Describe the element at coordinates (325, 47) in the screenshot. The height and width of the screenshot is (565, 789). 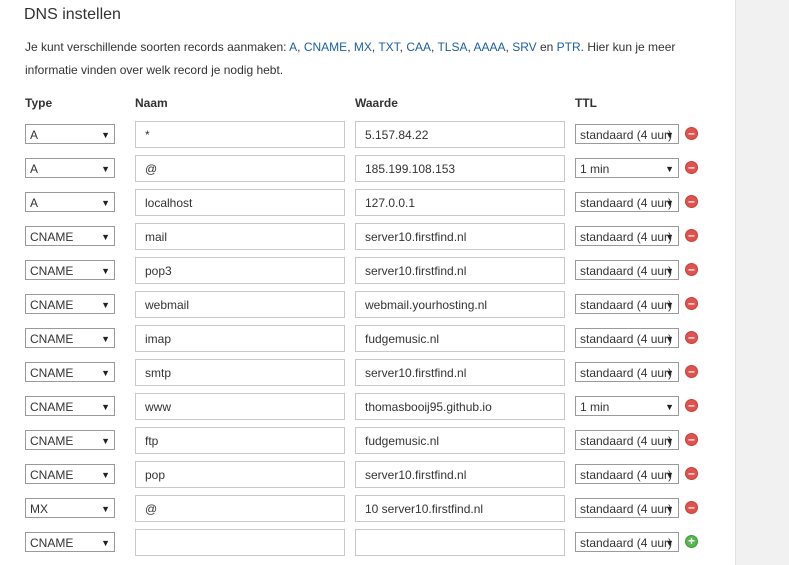
I see `link-record-cname: CNAME` at that location.